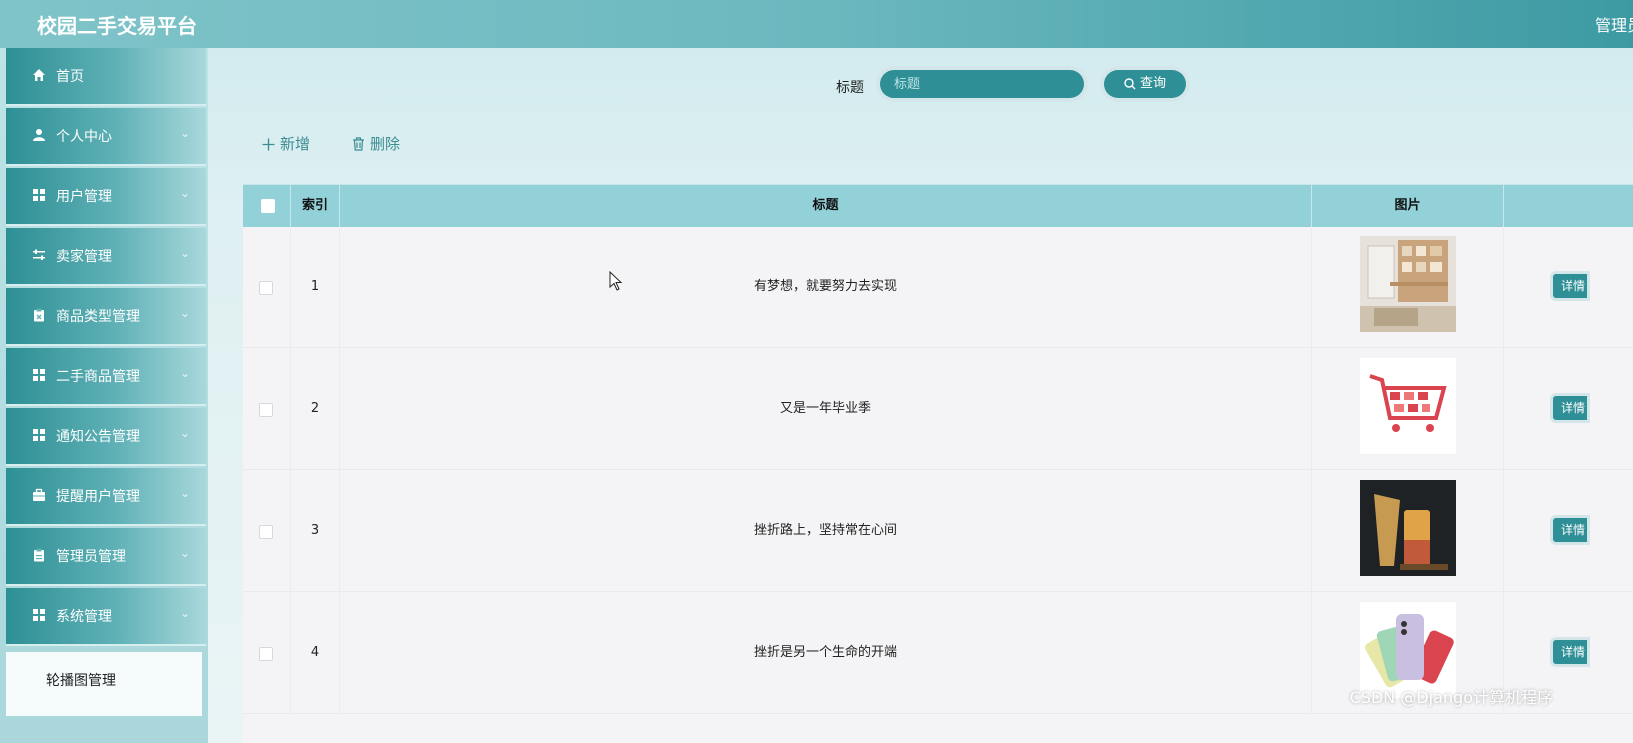  I want to click on sidebar-item-used-goods: 二手商品管理 ⌄, so click(106, 377).